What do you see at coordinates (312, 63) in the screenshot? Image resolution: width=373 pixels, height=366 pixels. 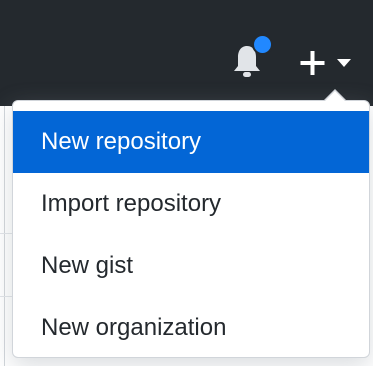 I see `plus-icon` at bounding box center [312, 63].